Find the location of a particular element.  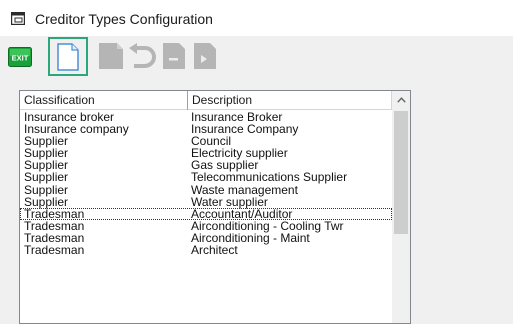

vertical-scrollbar is located at coordinates (401, 207).